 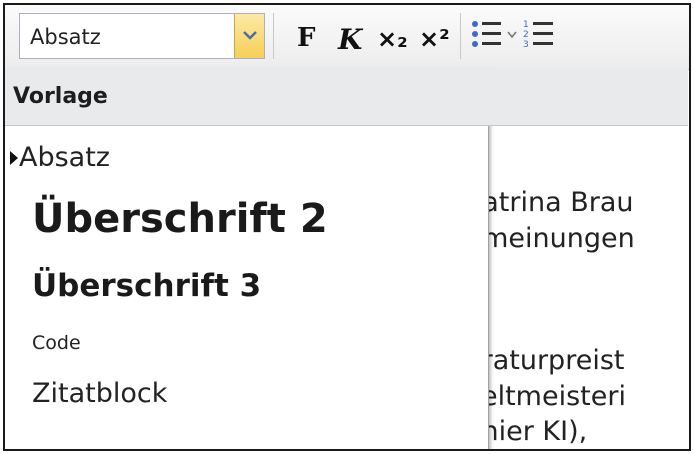 I want to click on style-option-heading-3: Überschrift 3, so click(x=246, y=289).